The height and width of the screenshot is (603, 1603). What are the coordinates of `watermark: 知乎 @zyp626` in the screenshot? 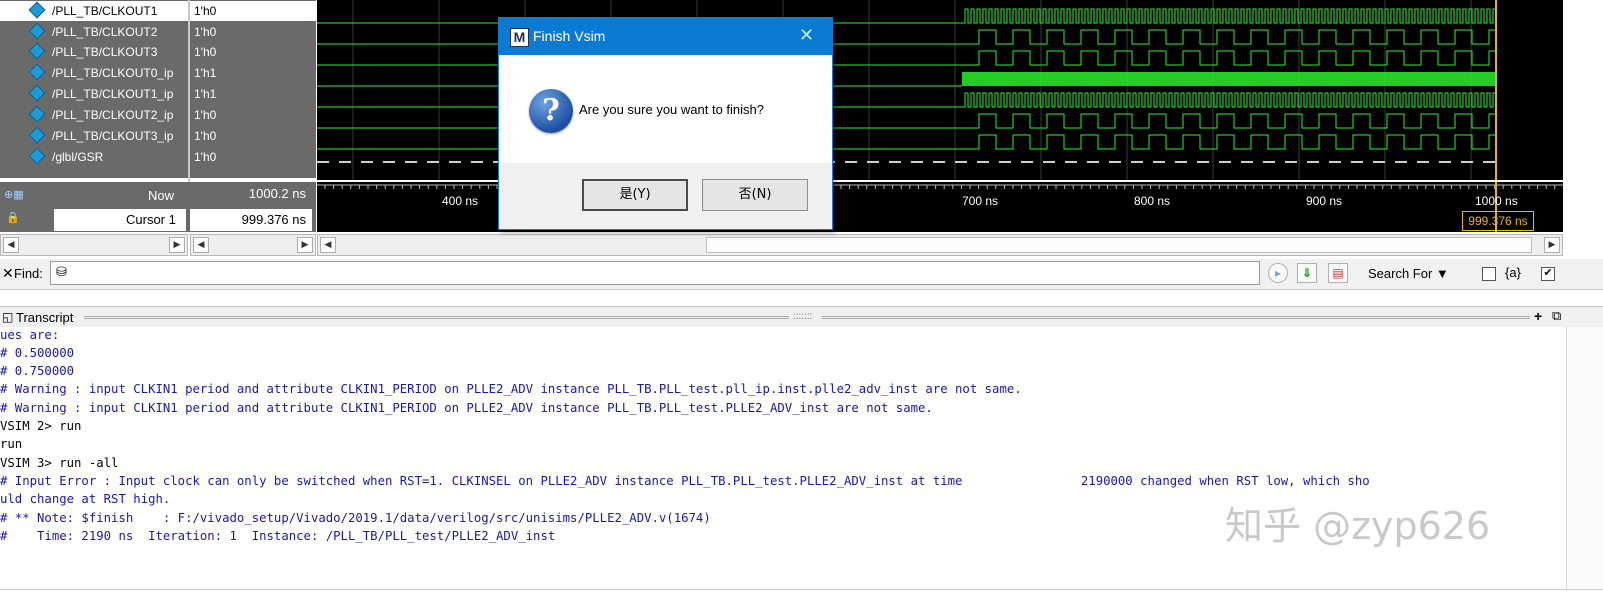 It's located at (1358, 526).